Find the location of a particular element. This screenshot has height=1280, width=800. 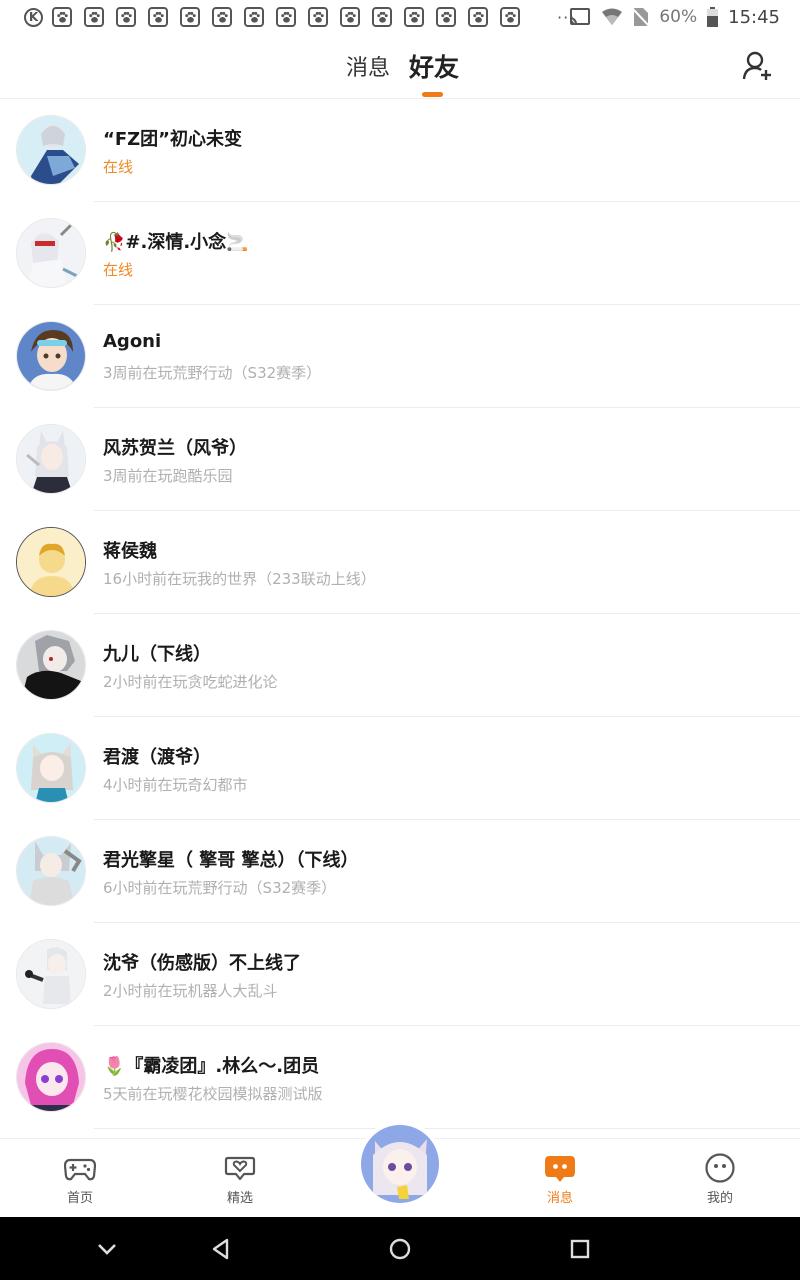

center-avatar-button is located at coordinates (400, 1164).